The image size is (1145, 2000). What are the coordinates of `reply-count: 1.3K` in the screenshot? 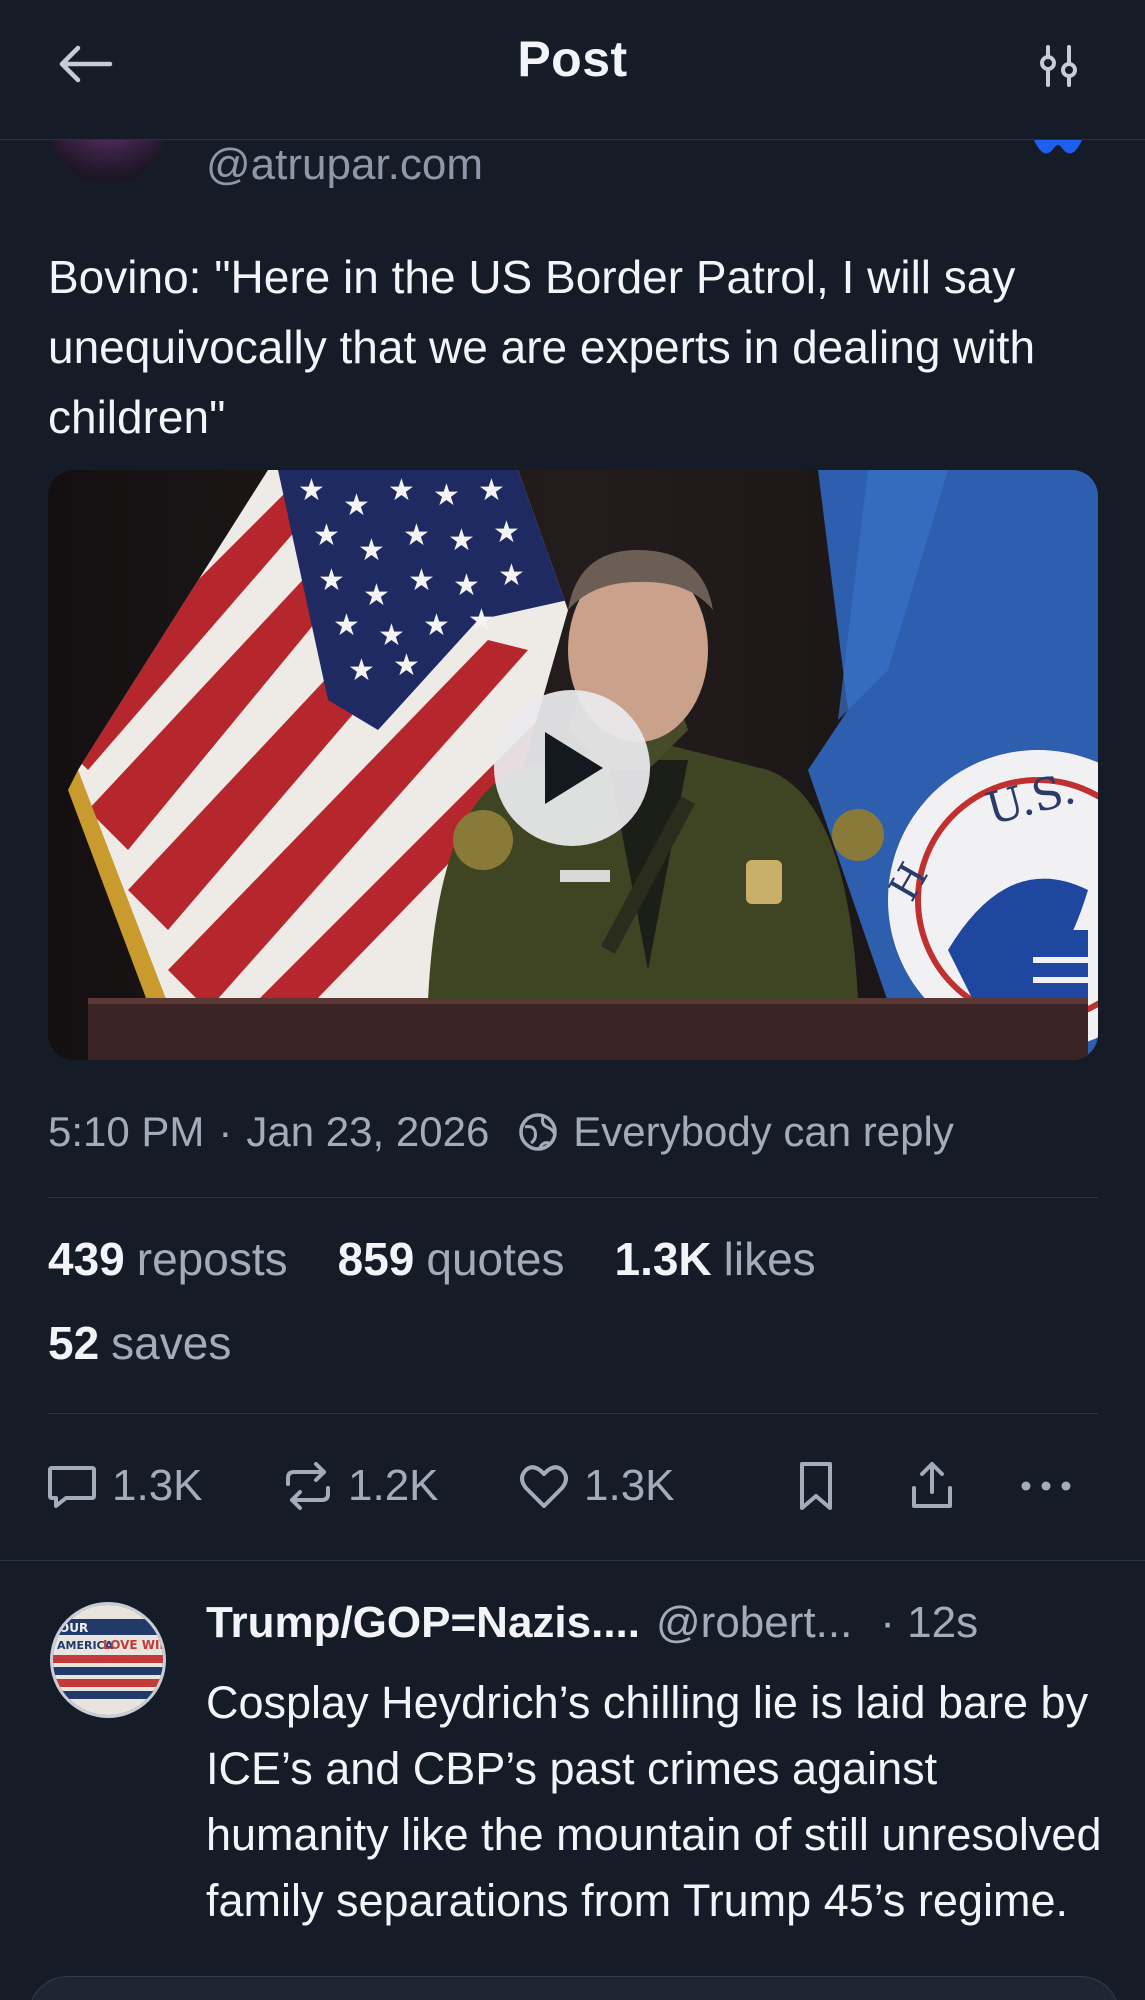 It's located at (157, 1485).